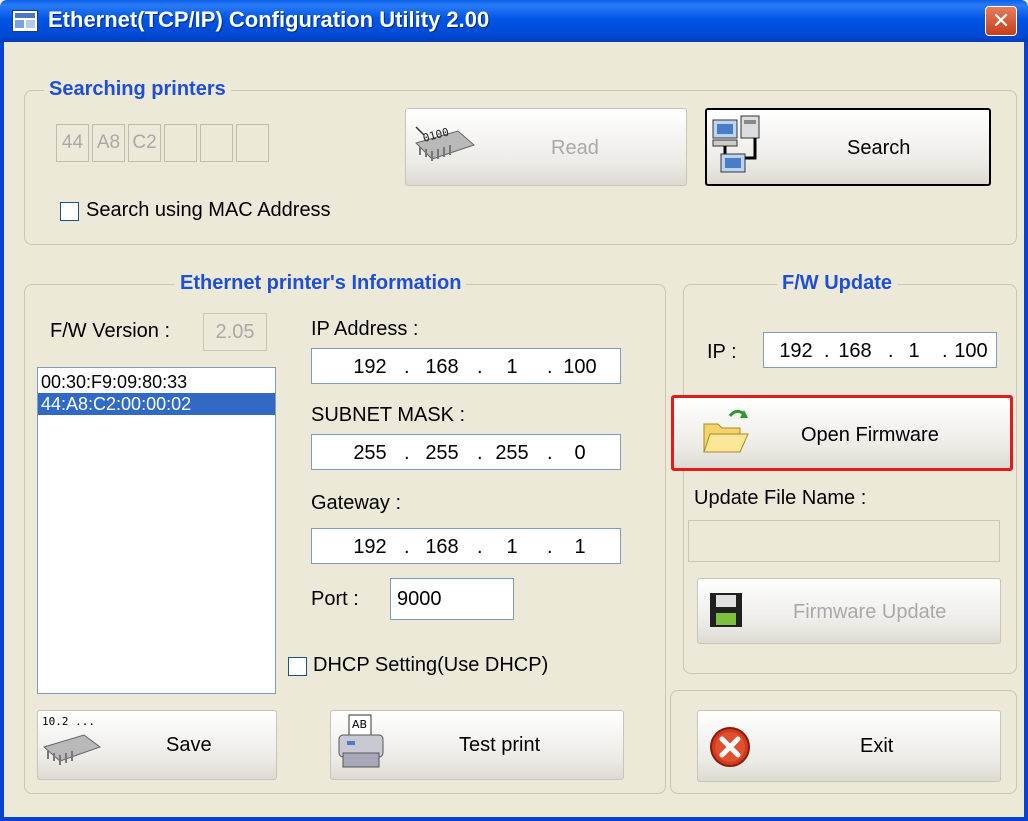 The image size is (1028, 821). Describe the element at coordinates (370, 453) in the screenshot. I see `subnet-octet-1: 255` at that location.